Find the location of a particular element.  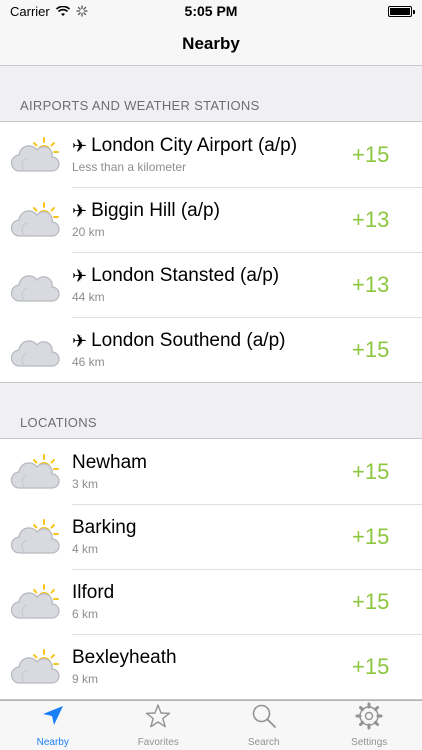

location-name: ✈ London City Airport (a/p) is located at coordinates (212, 146).